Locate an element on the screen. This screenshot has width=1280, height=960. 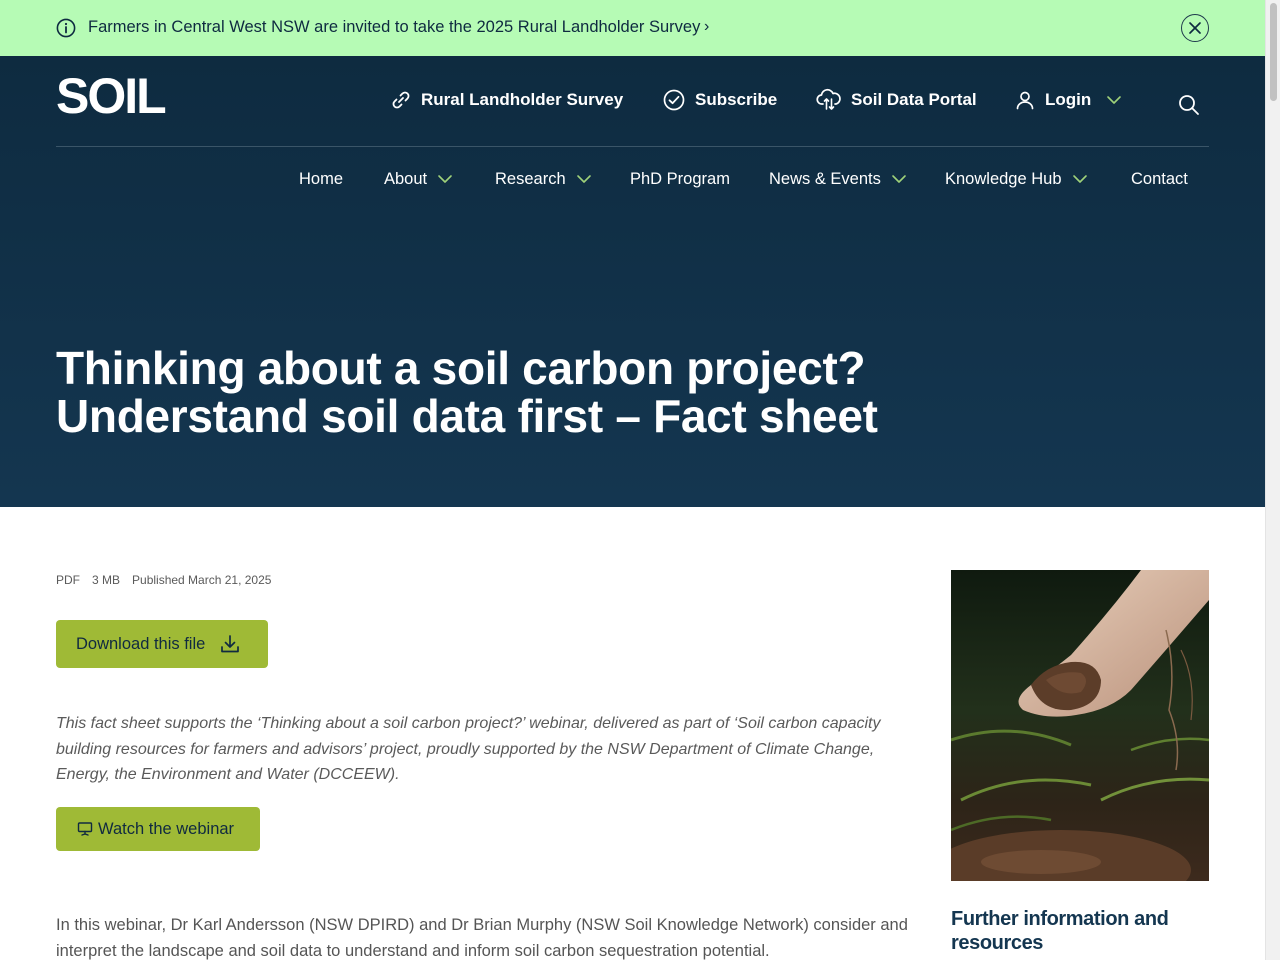
logo-wordmark: SOIL is located at coordinates (111, 96).